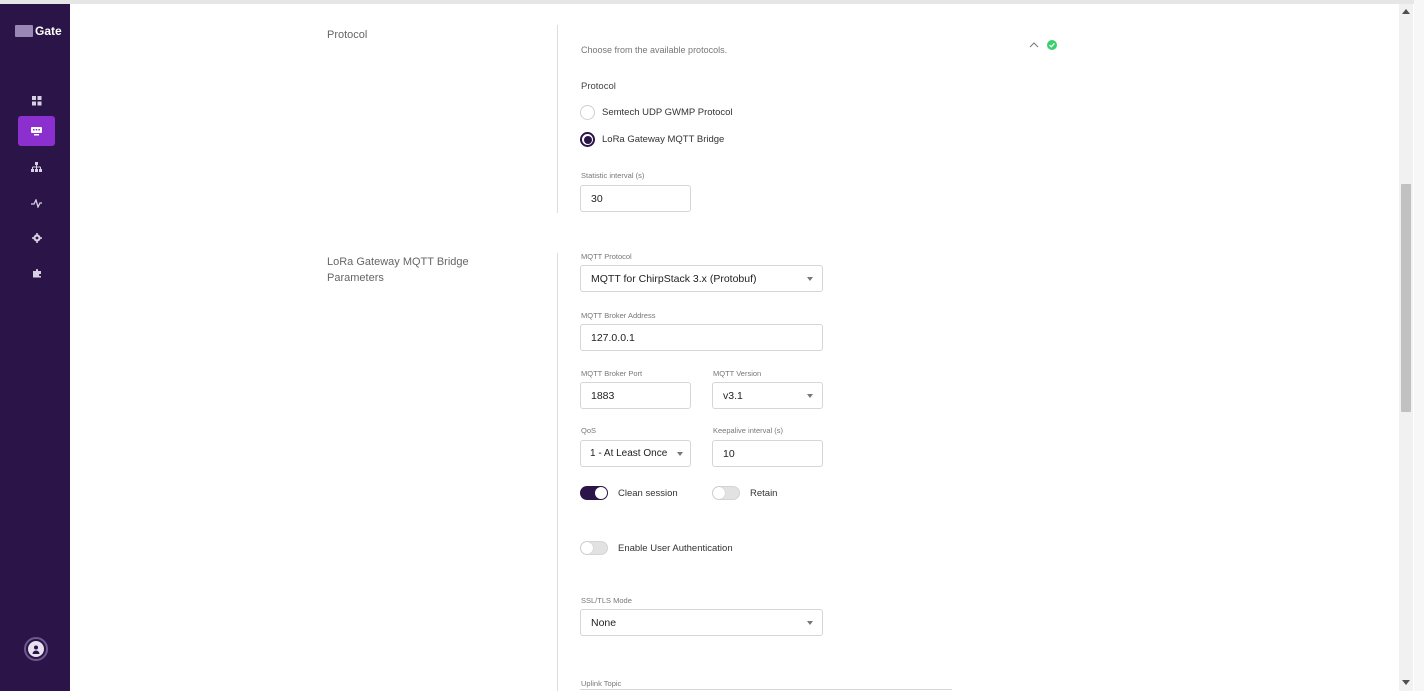  I want to click on dashboard-icon, so click(36, 101).